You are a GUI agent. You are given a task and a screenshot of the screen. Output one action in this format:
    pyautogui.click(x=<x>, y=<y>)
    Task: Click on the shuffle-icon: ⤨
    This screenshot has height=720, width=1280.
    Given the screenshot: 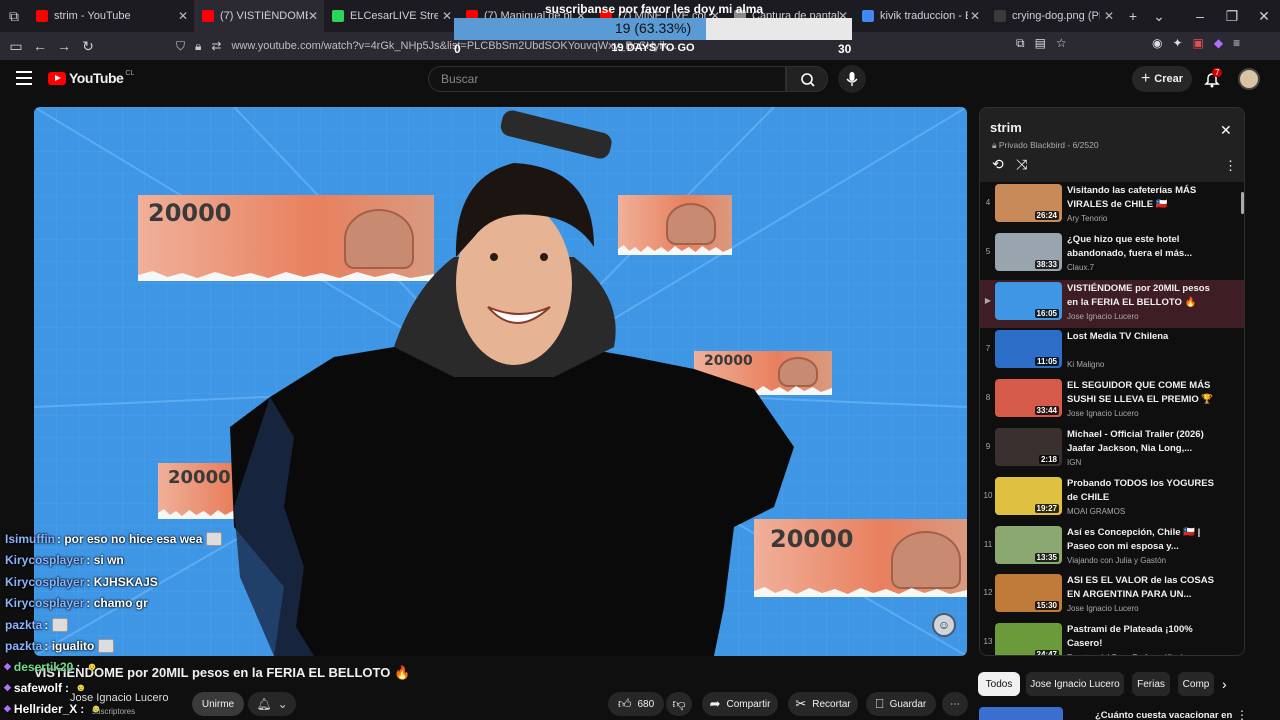 What is the action you would take?
    pyautogui.click(x=1021, y=164)
    